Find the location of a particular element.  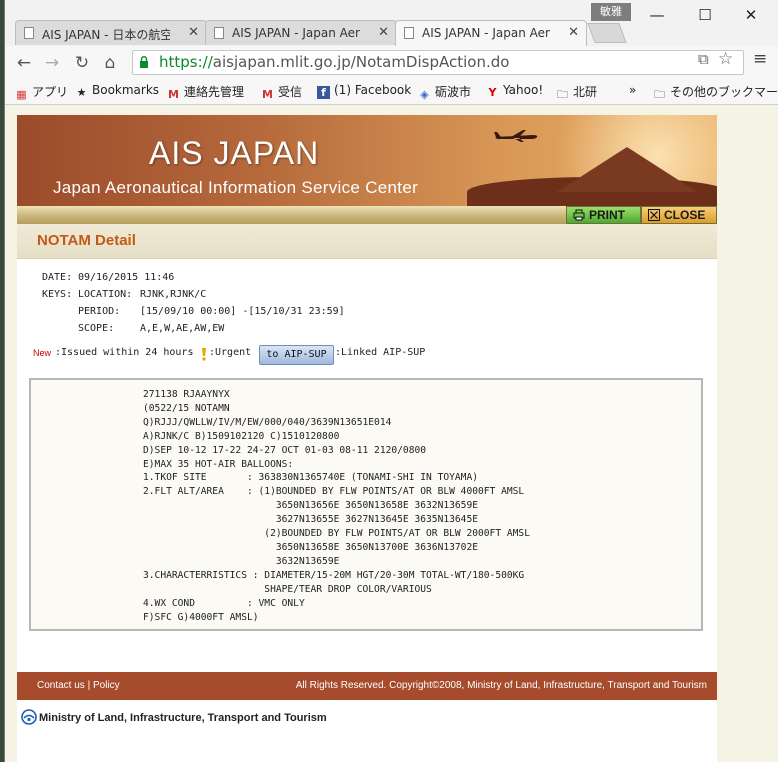

close-box-icon is located at coordinates (654, 215).